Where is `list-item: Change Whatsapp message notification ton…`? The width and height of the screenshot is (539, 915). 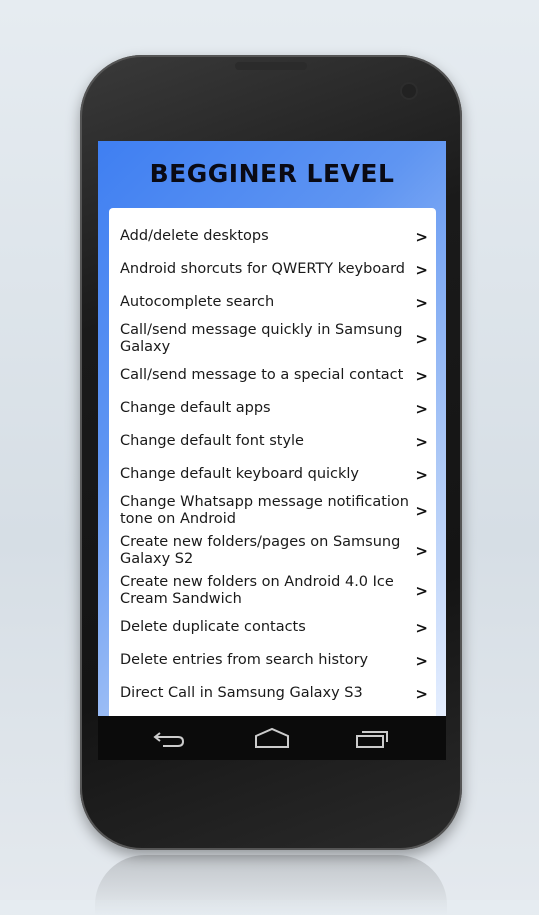
list-item: Change Whatsapp message notification ton… is located at coordinates (272, 511).